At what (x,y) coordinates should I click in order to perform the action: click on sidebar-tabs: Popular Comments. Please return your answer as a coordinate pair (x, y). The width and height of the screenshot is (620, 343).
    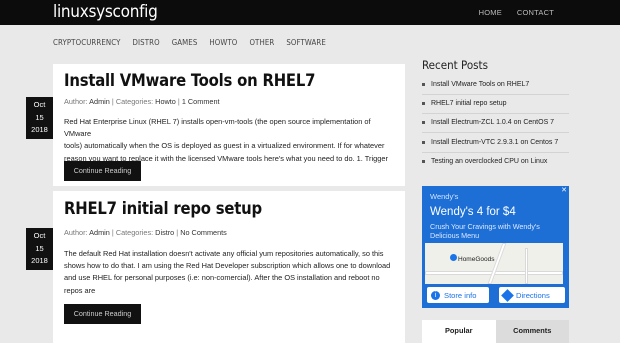
    Looking at the image, I should click on (495, 331).